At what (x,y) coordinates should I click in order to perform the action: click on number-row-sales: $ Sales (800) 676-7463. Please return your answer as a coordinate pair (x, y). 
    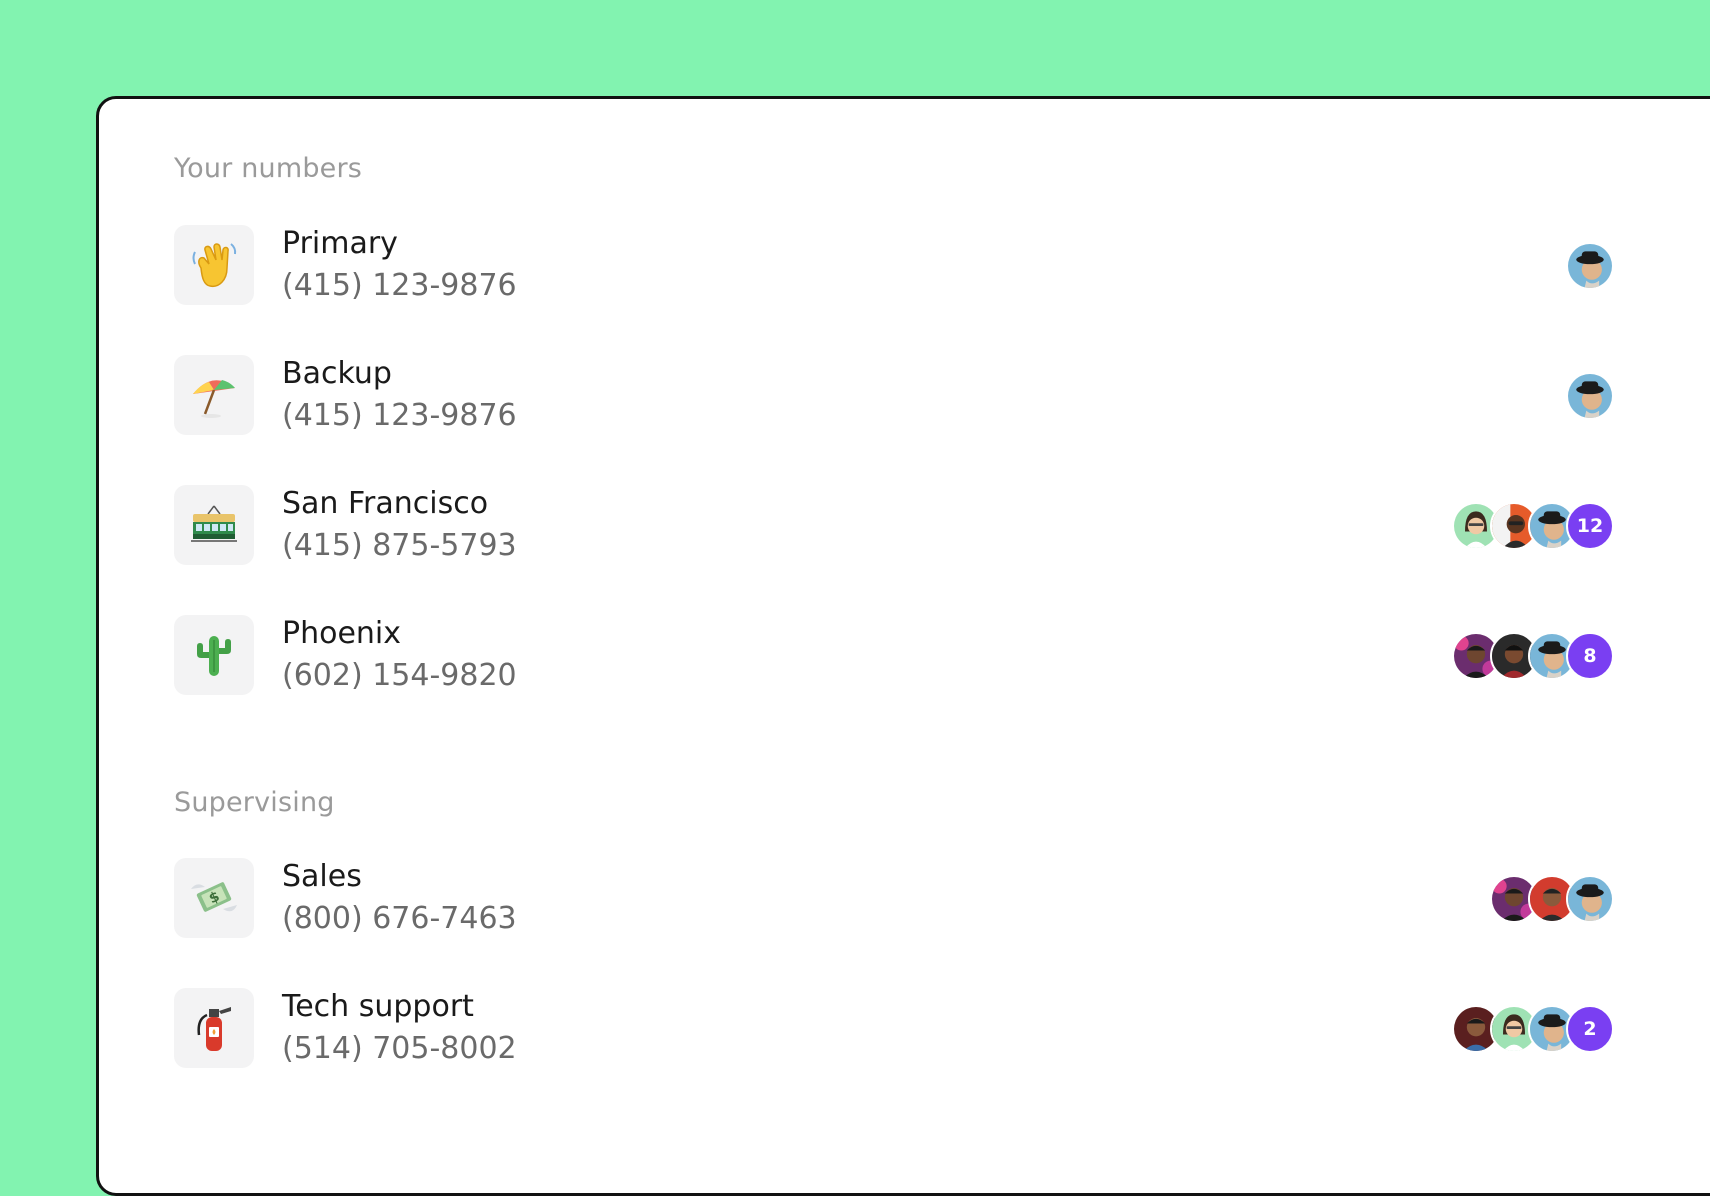
    Looking at the image, I should click on (904, 898).